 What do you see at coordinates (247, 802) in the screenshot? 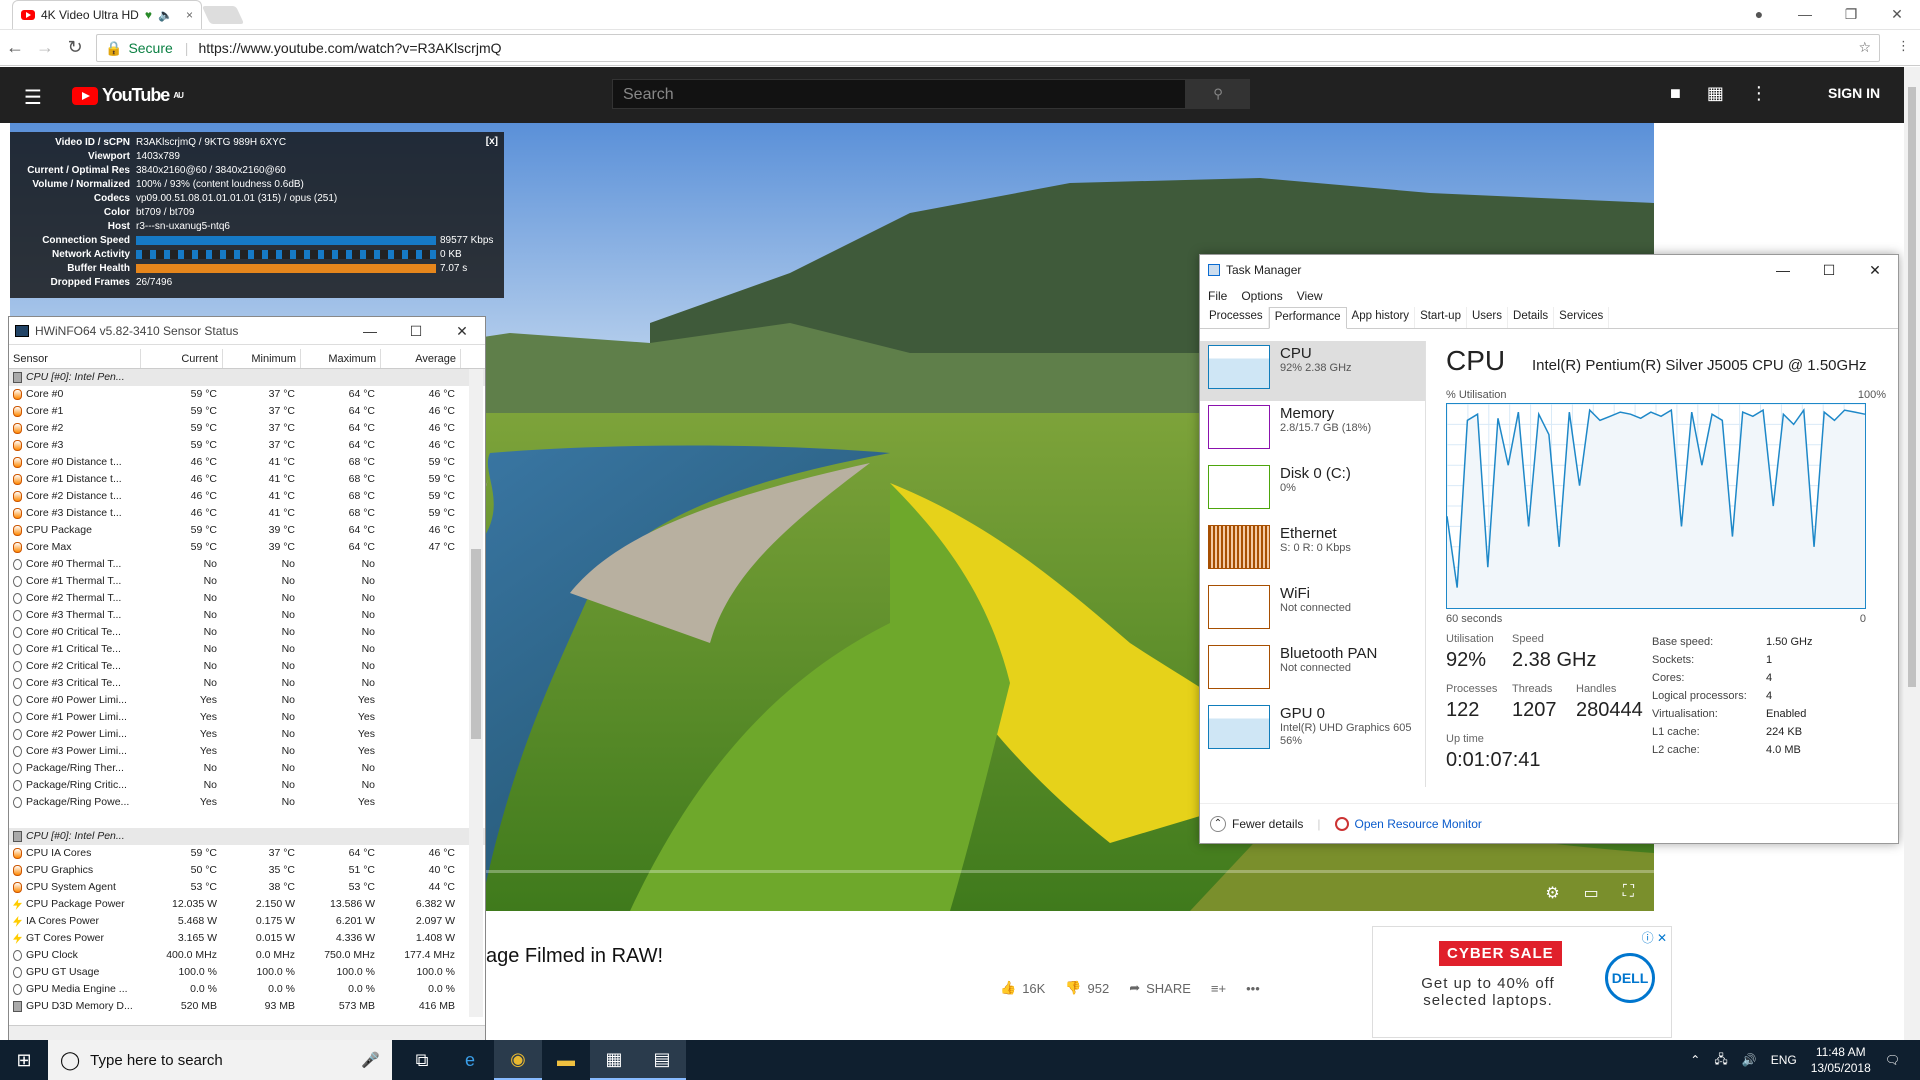
I see `sensor-row: Package/Ring Powe... Yes No Yes` at bounding box center [247, 802].